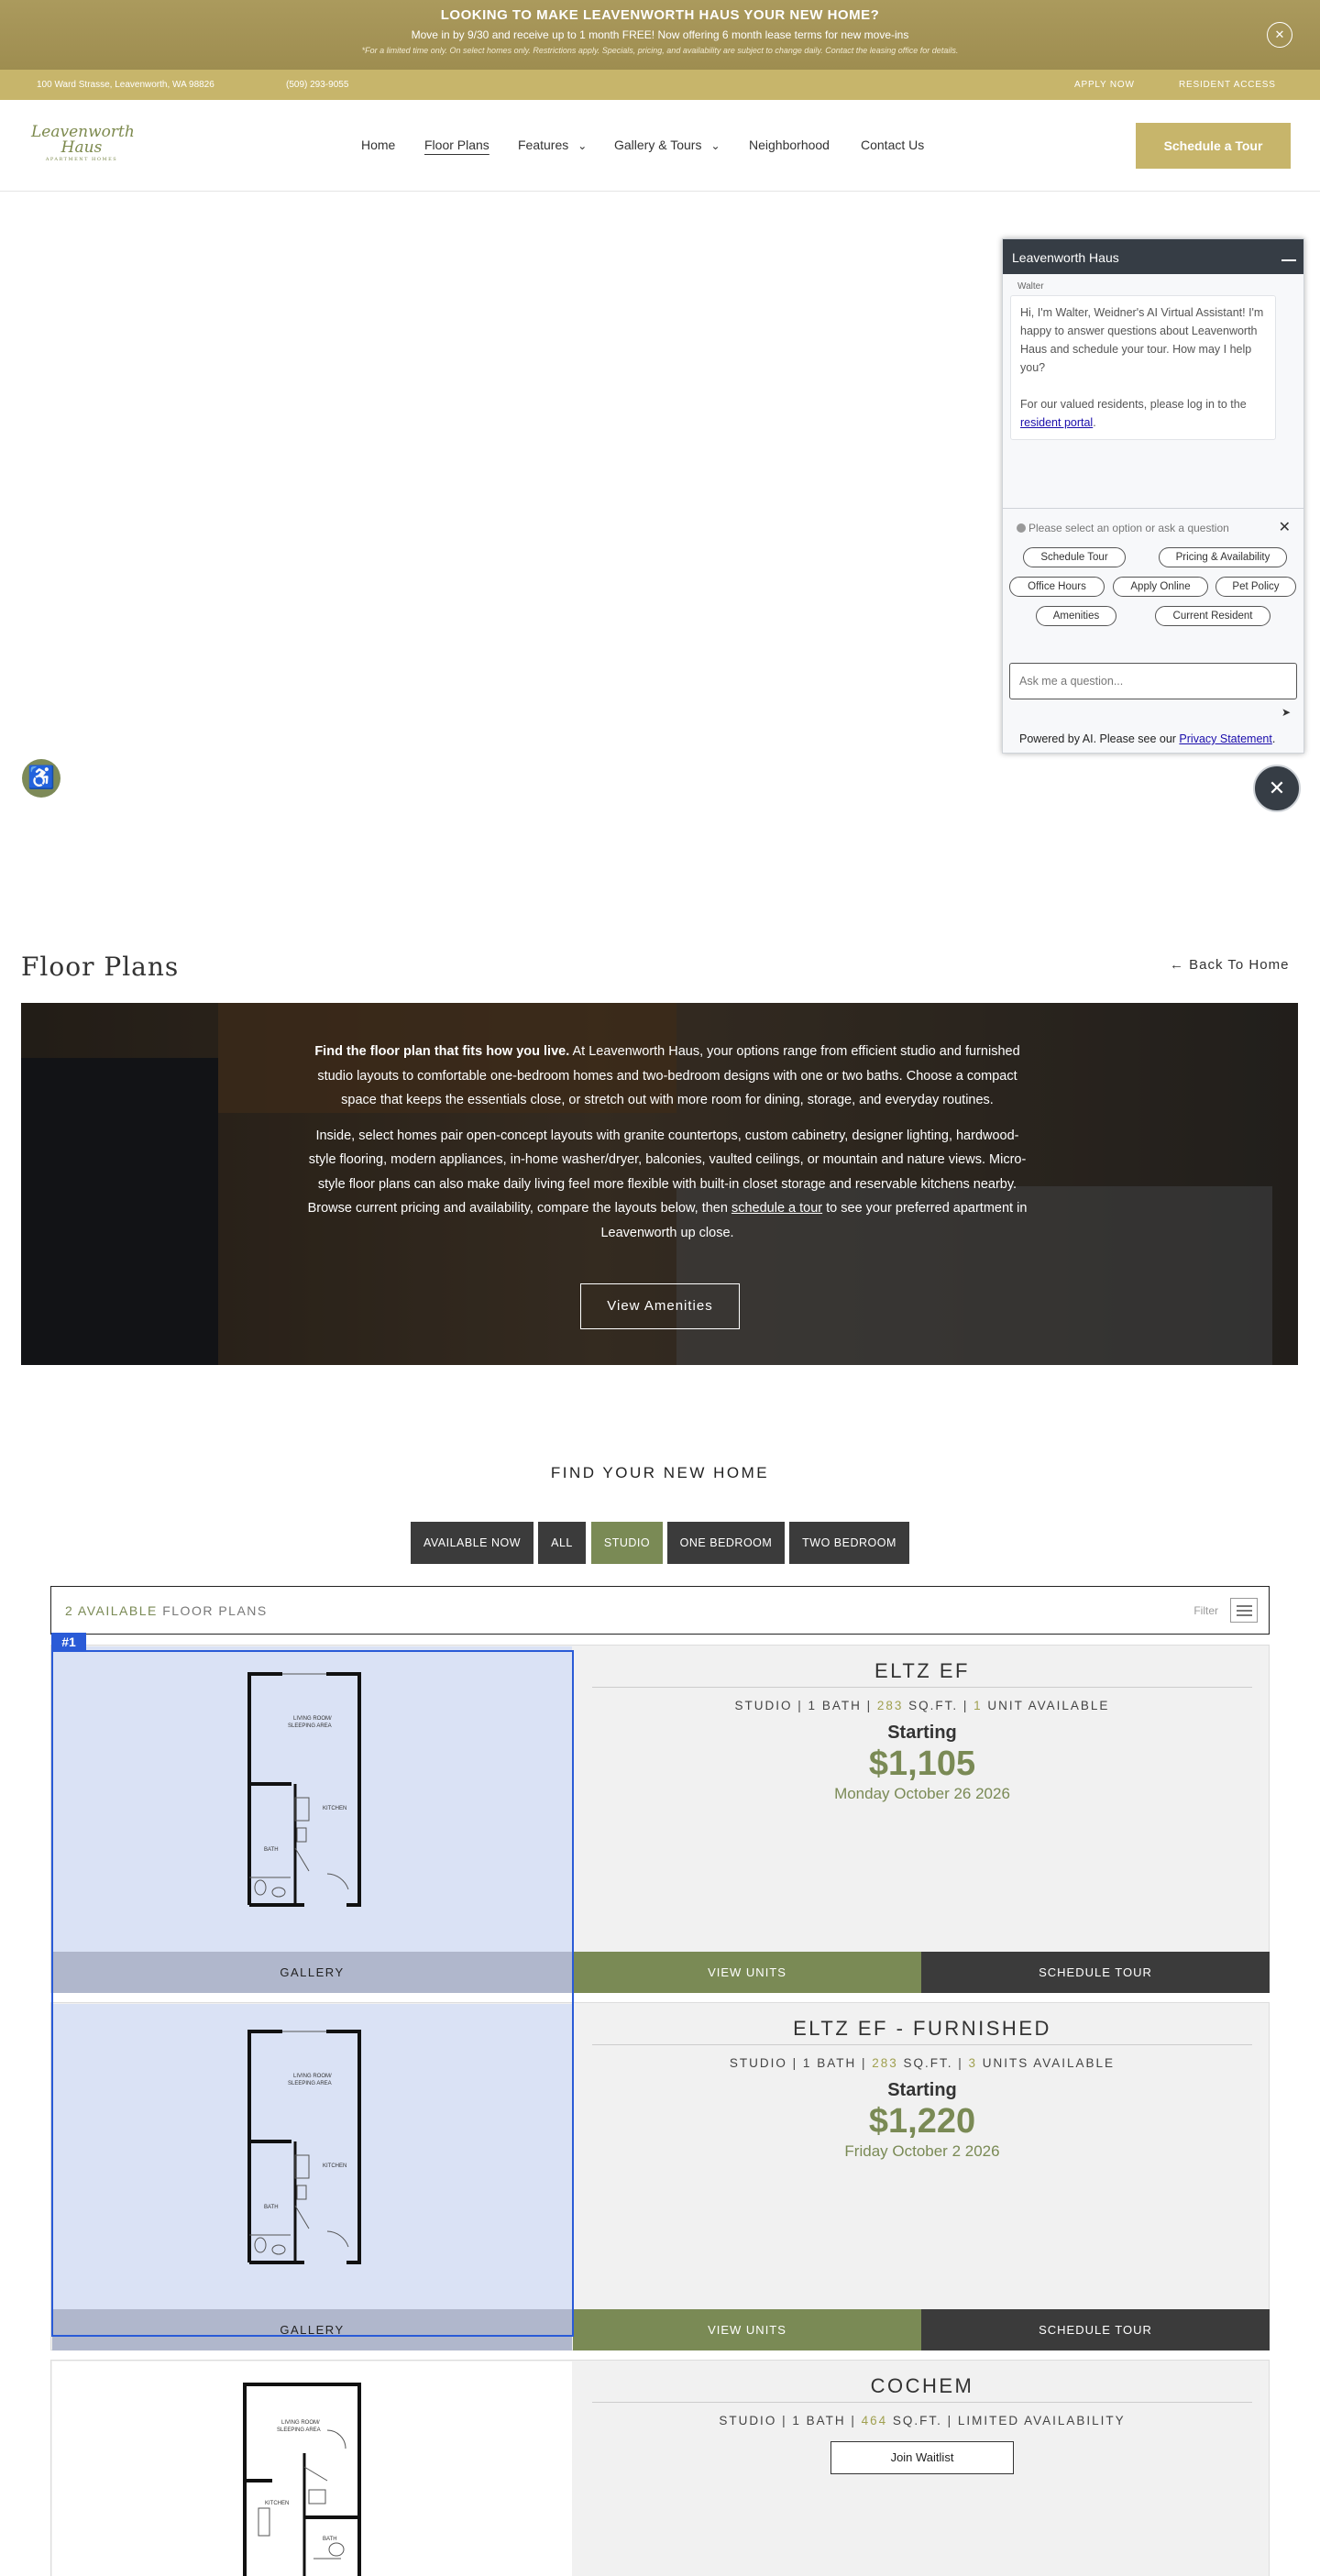  What do you see at coordinates (1104, 85) in the screenshot?
I see `apply-now-link: APPLY NOW` at bounding box center [1104, 85].